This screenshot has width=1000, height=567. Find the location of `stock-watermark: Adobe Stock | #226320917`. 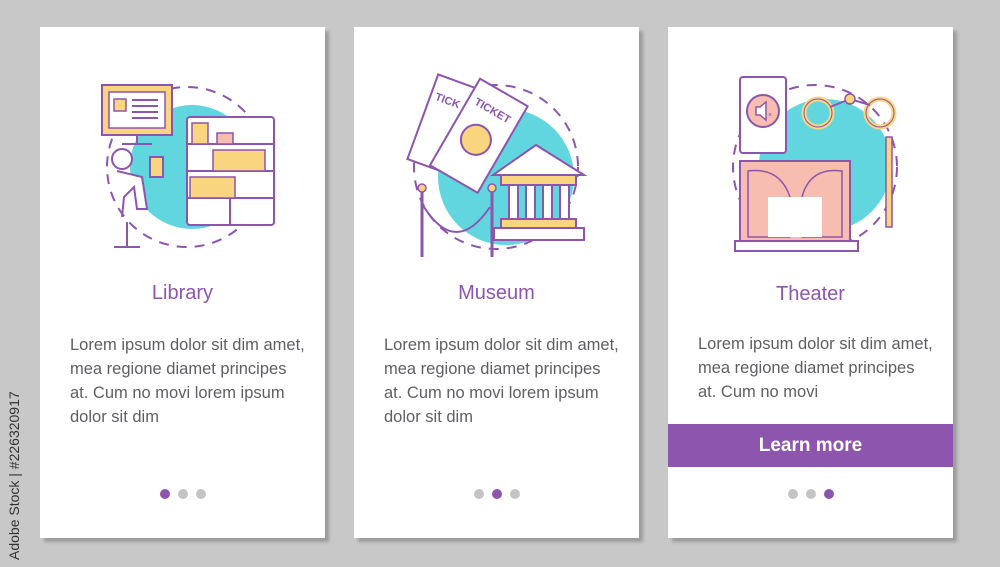

stock-watermark: Adobe Stock | #226320917 is located at coordinates (14, 475).